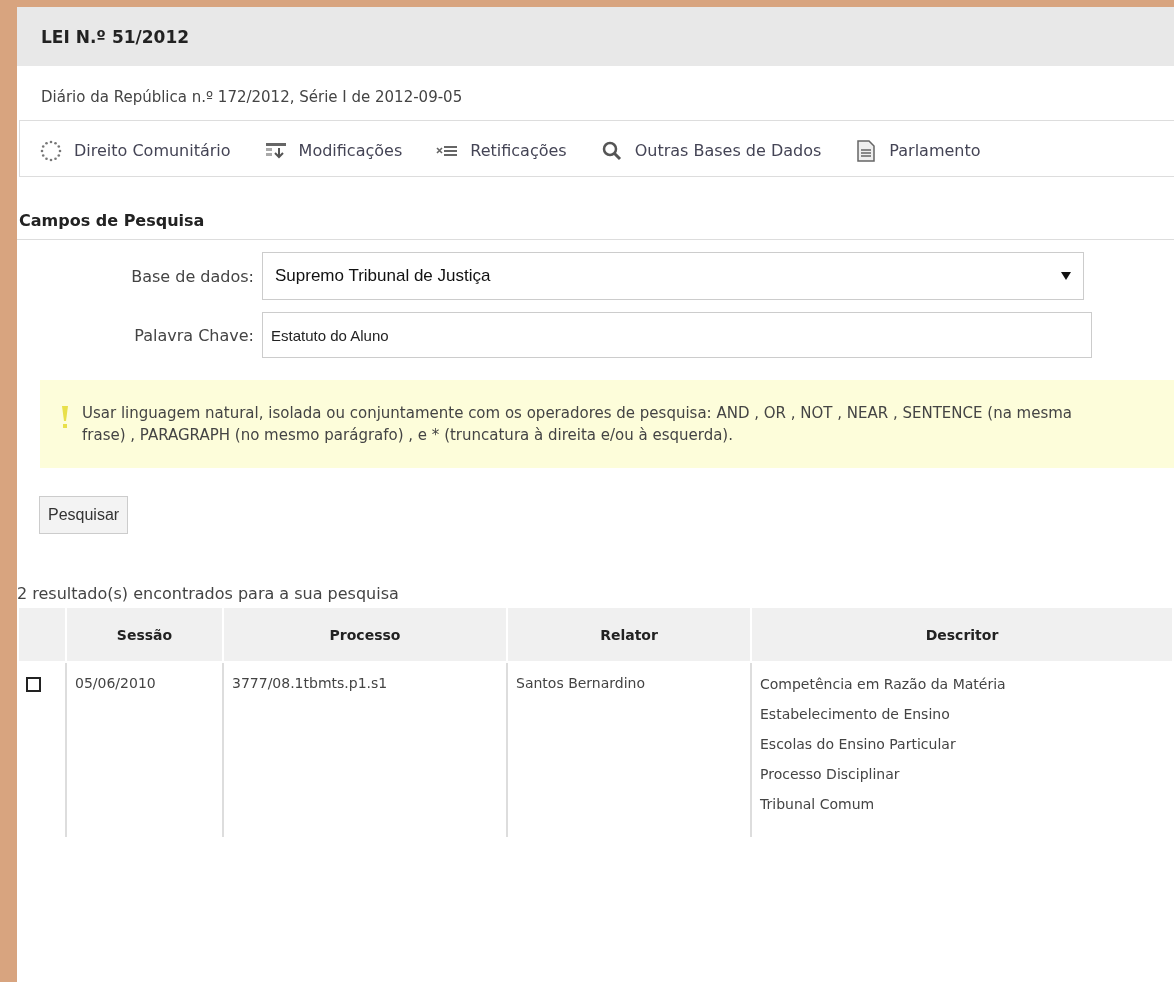 This screenshot has height=982, width=1174. Describe the element at coordinates (578, 424) in the screenshot. I see `search-hint: Usar linguagem natural, isolada ou conjuntamente com os operadores de pesquisa: AND , OR , NOT , NEAR , SENTENCE (na mesma frase) , PARAGRAPH (no mesmo parágrafo) , e * (truncatura à direita e/ou à esquerda).` at that location.